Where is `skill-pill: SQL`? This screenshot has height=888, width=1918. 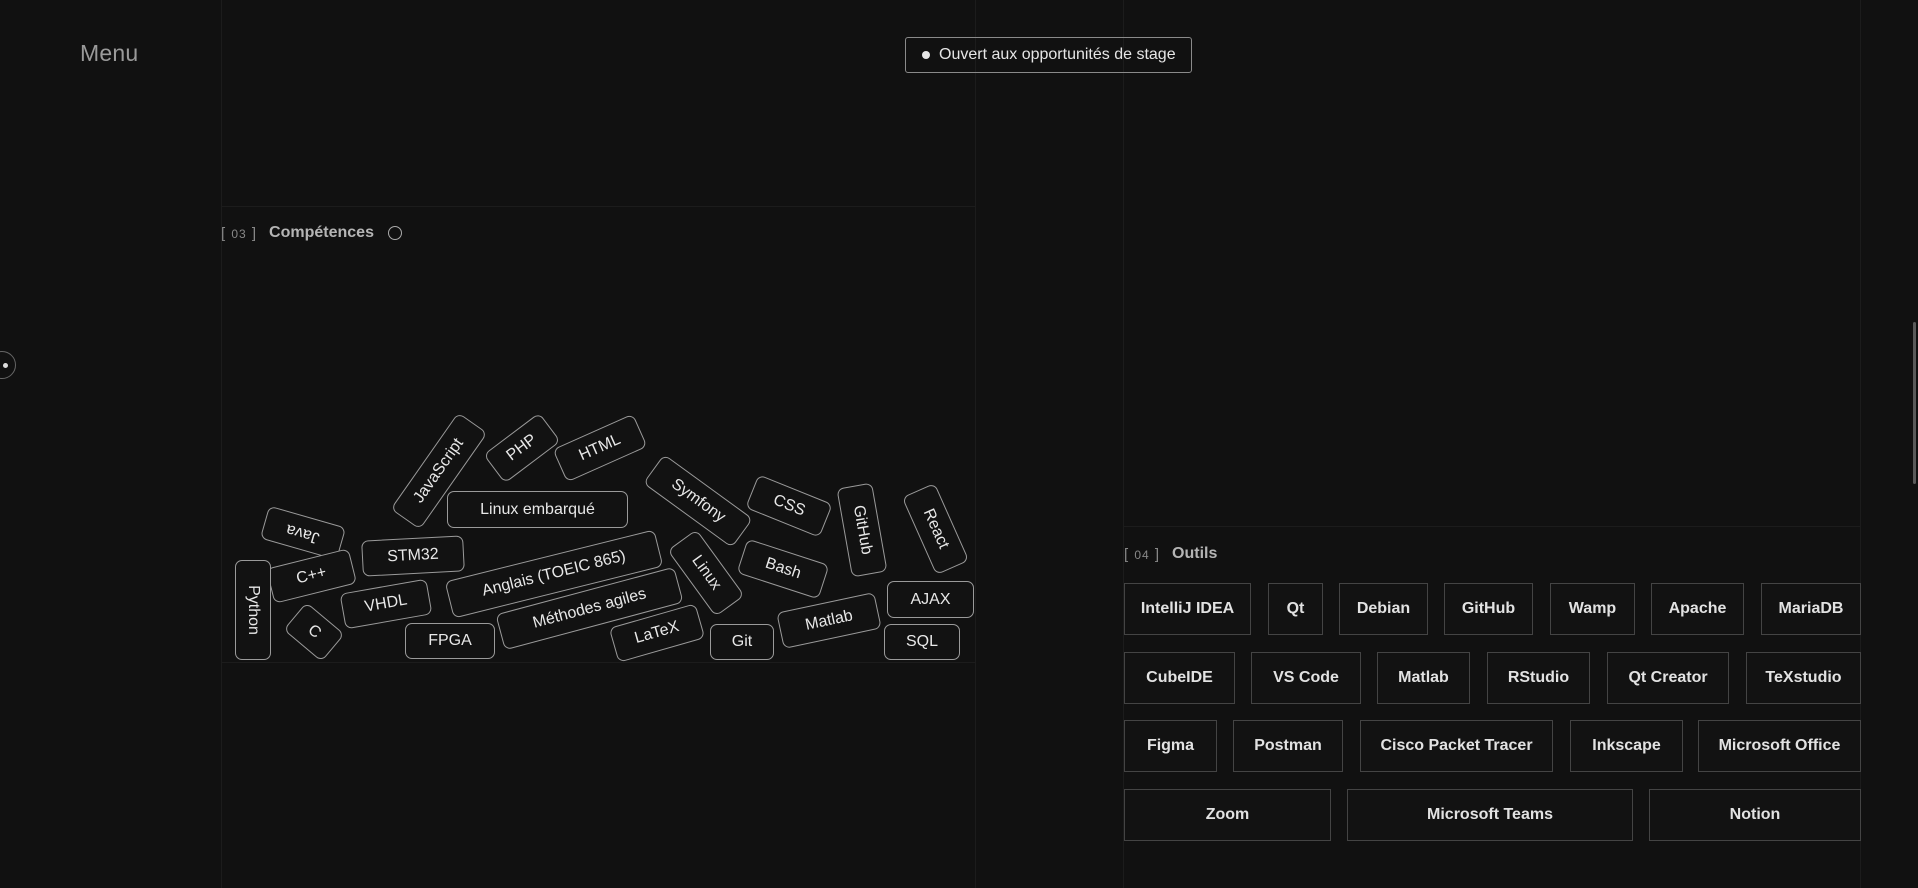
skill-pill: SQL is located at coordinates (922, 642).